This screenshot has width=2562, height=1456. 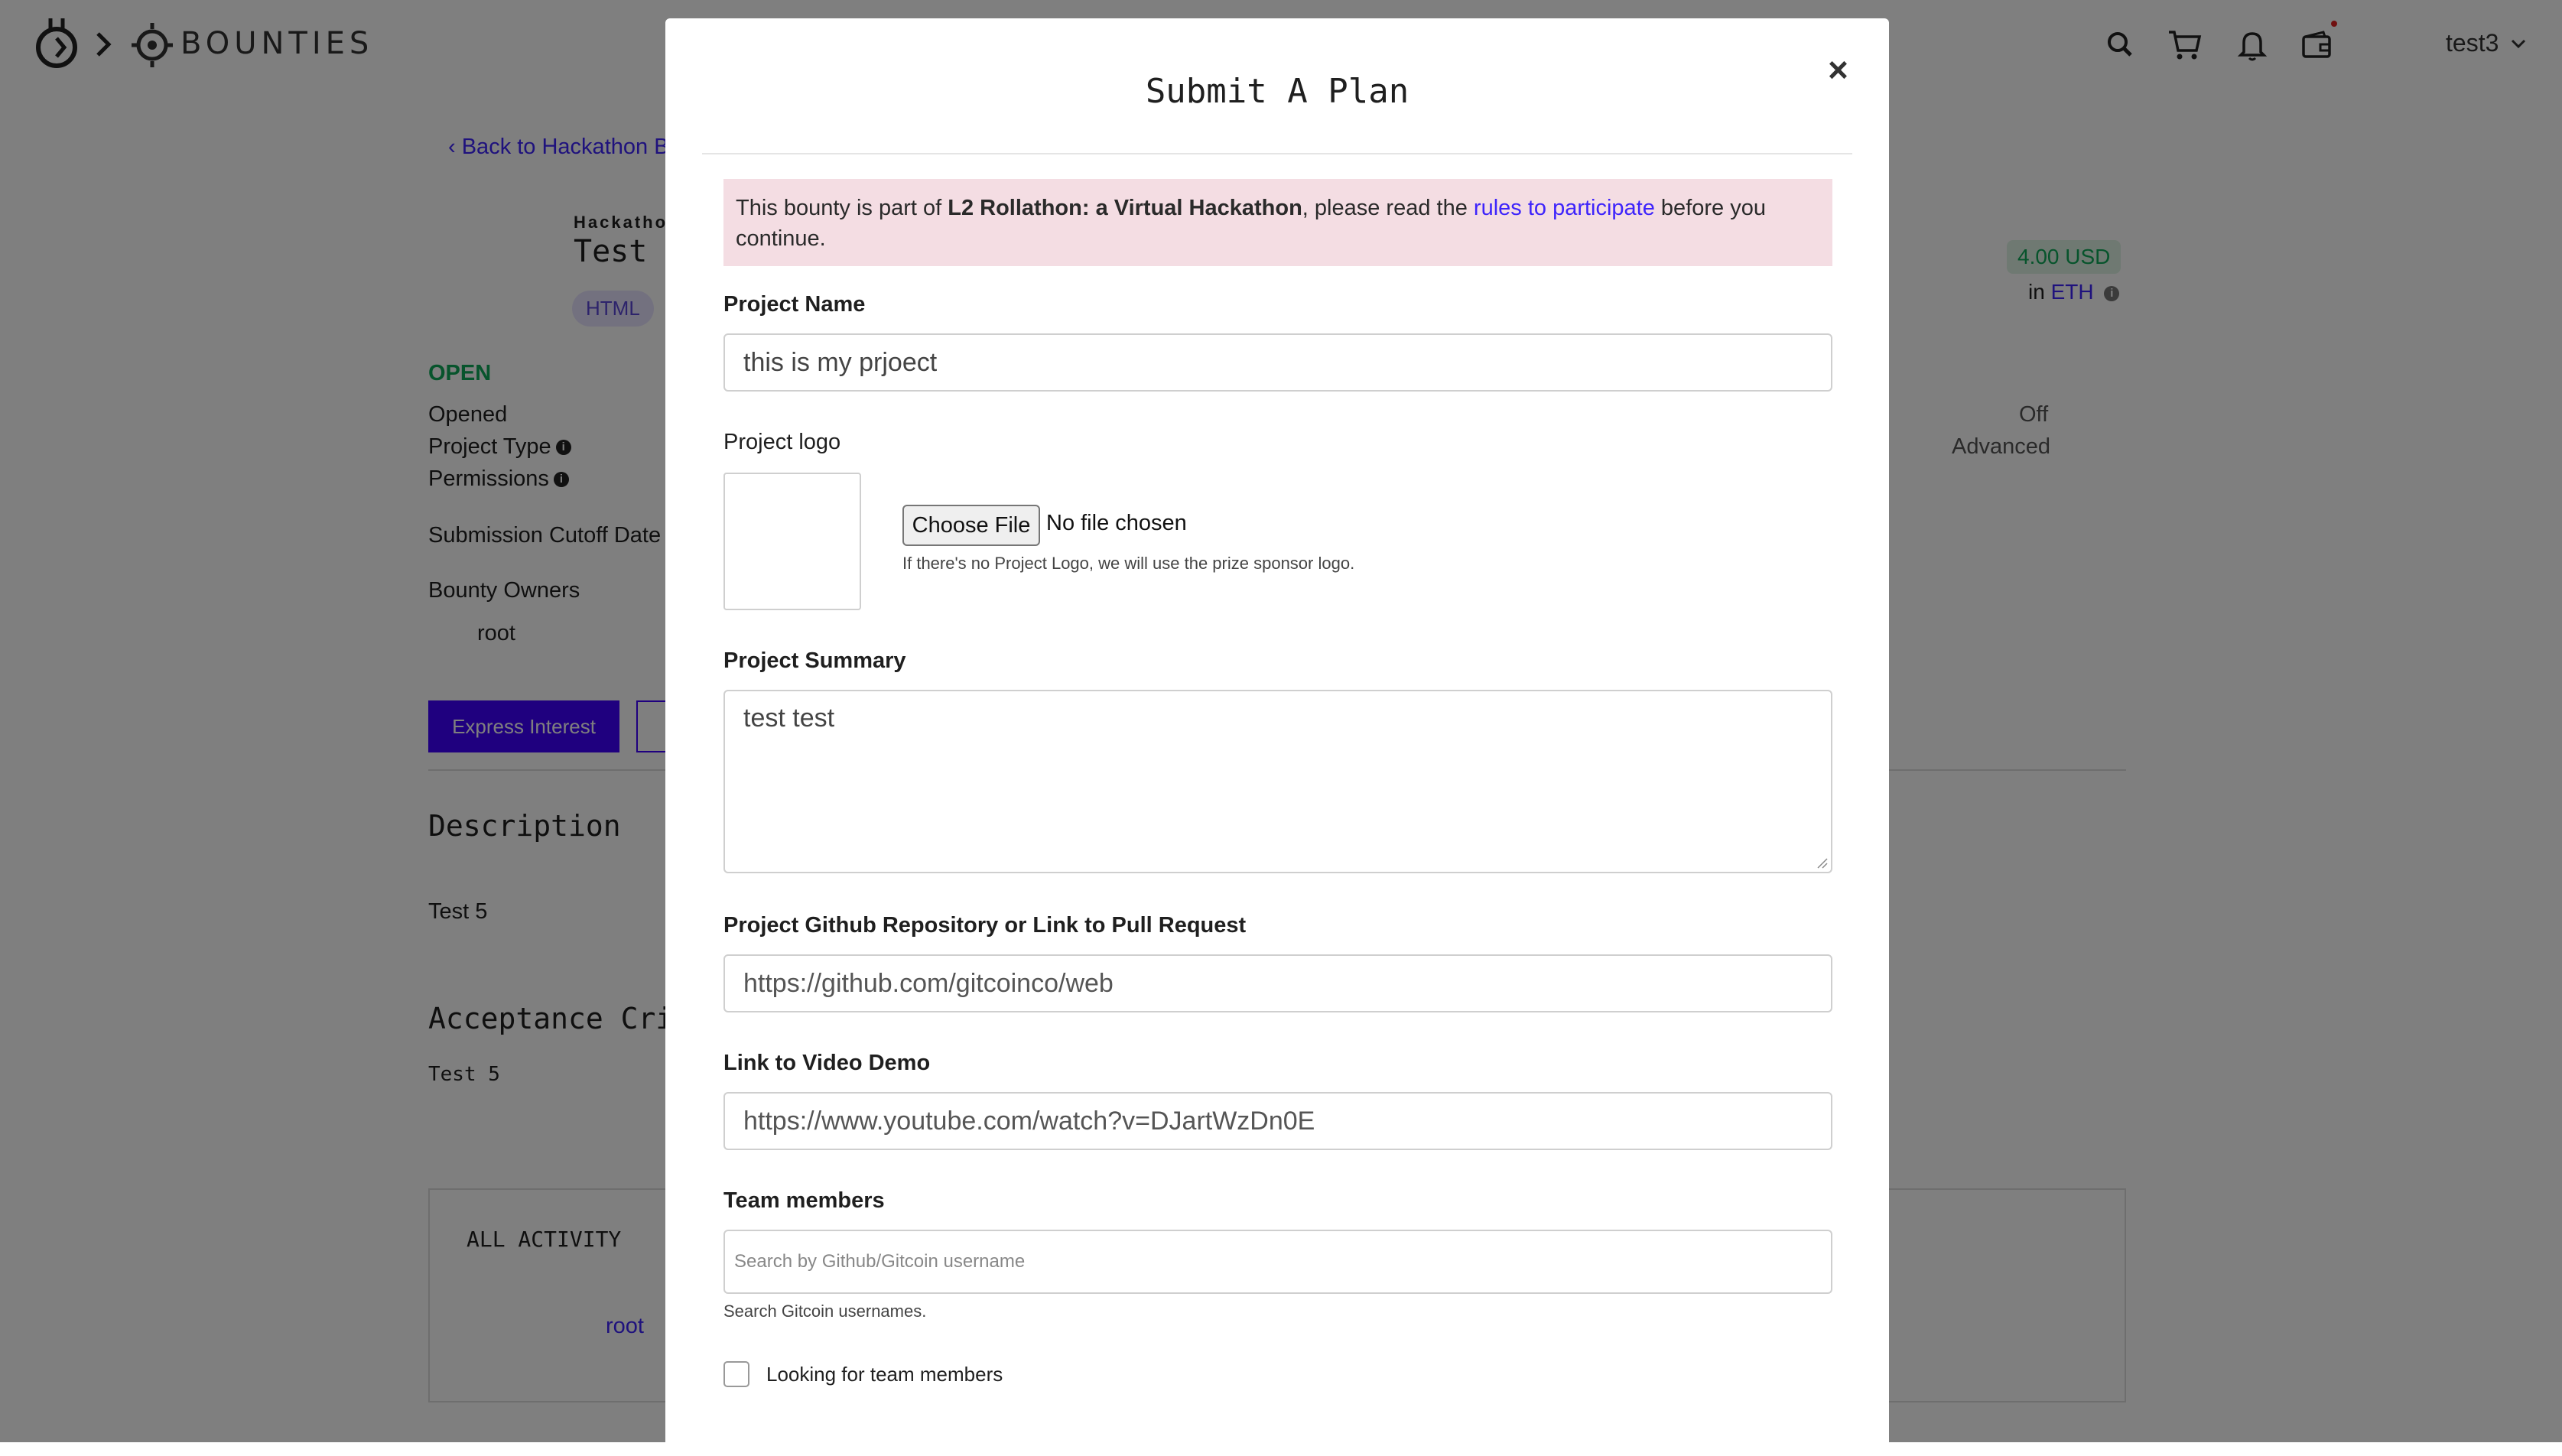 What do you see at coordinates (842, 208) in the screenshot?
I see `alert-prefix: This bounty is part of` at bounding box center [842, 208].